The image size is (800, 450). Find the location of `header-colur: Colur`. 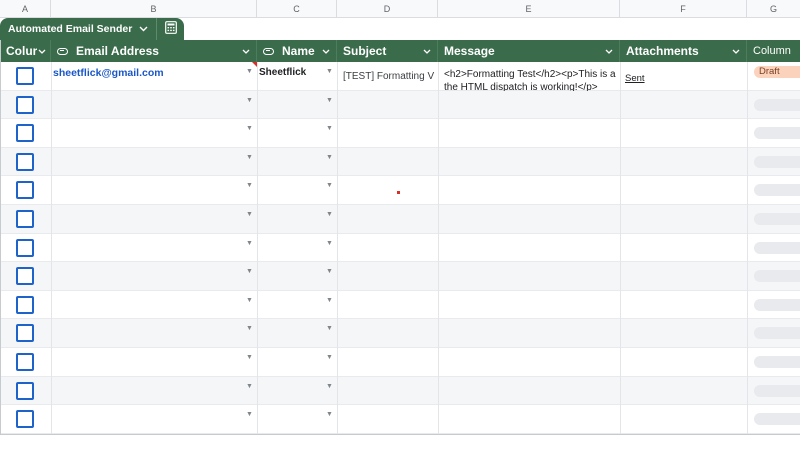

header-colur: Colur is located at coordinates (25, 51).